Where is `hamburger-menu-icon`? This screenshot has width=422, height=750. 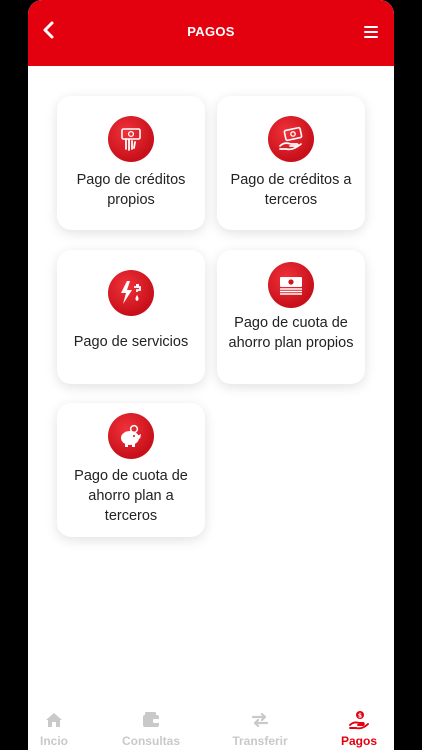
hamburger-menu-icon is located at coordinates (371, 32).